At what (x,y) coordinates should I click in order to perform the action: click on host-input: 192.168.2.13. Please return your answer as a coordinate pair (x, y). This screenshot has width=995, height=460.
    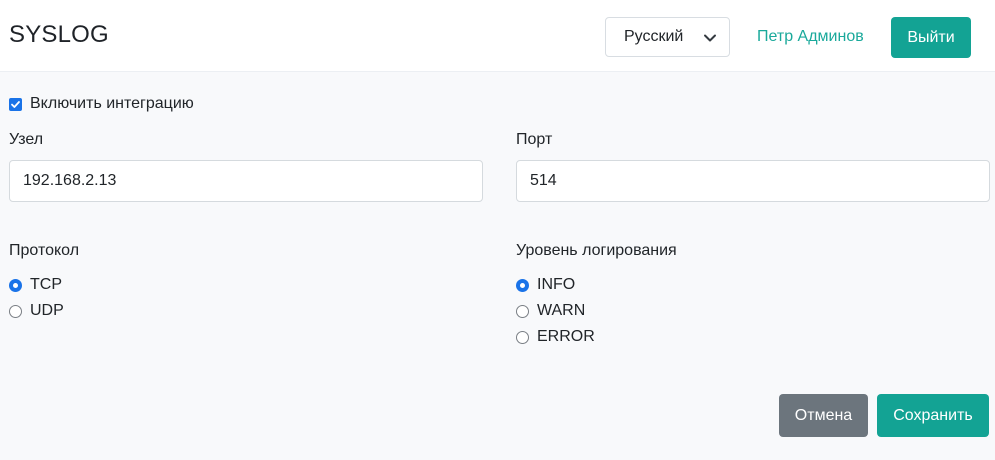
    Looking at the image, I should click on (246, 181).